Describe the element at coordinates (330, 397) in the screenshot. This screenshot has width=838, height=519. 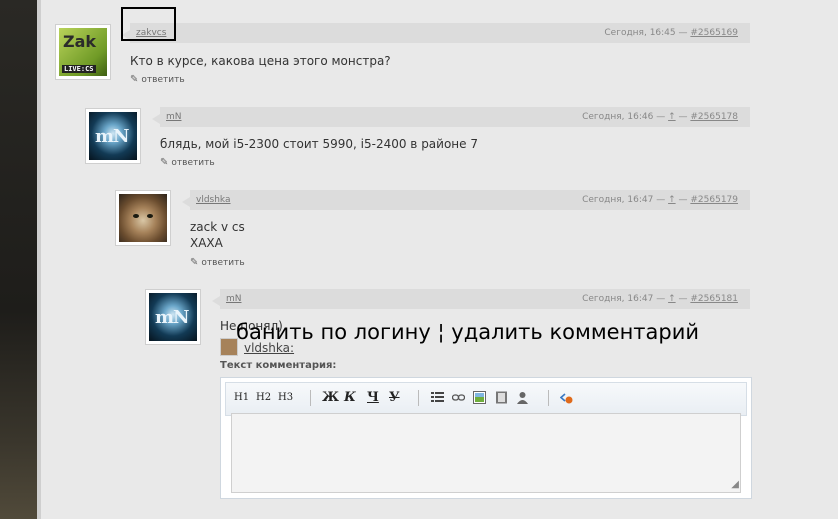
I see `bold-button: Ж` at that location.